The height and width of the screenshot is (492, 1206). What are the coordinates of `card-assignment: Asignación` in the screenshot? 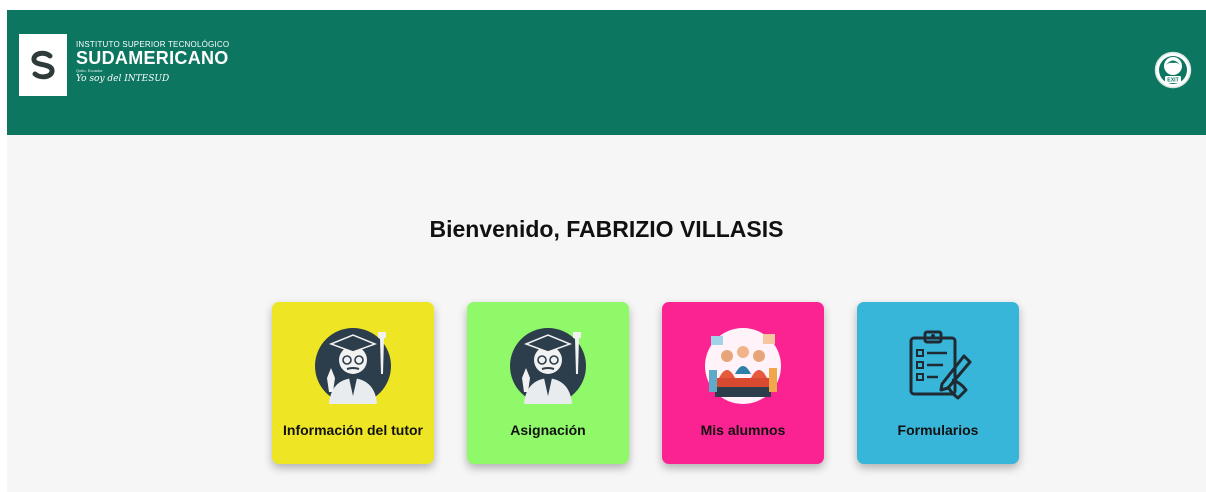 It's located at (548, 383).